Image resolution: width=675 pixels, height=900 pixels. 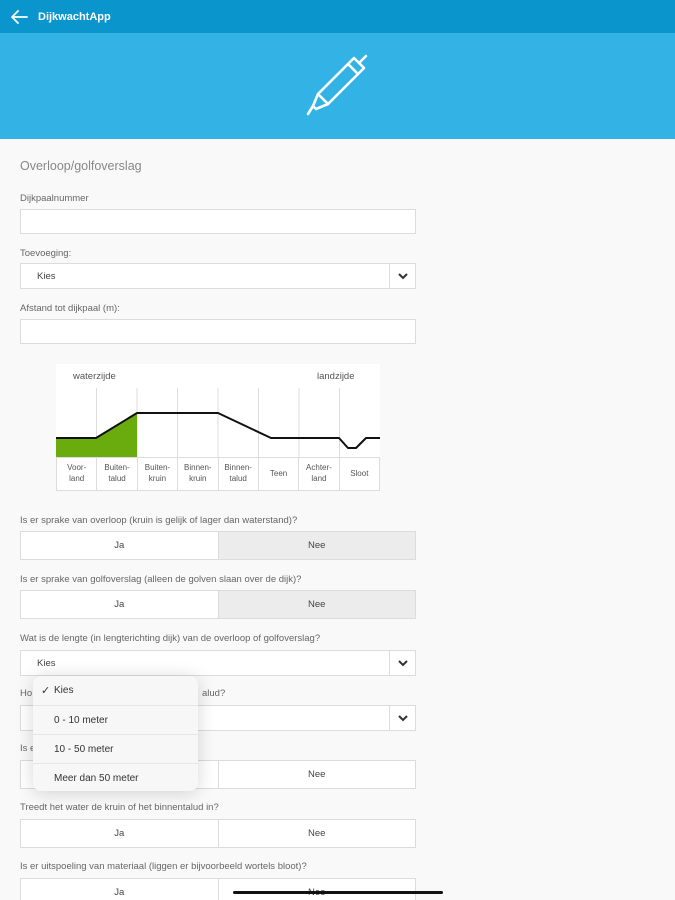 I want to click on zone-binnentalud: Binnen-talud, so click(x=237, y=474).